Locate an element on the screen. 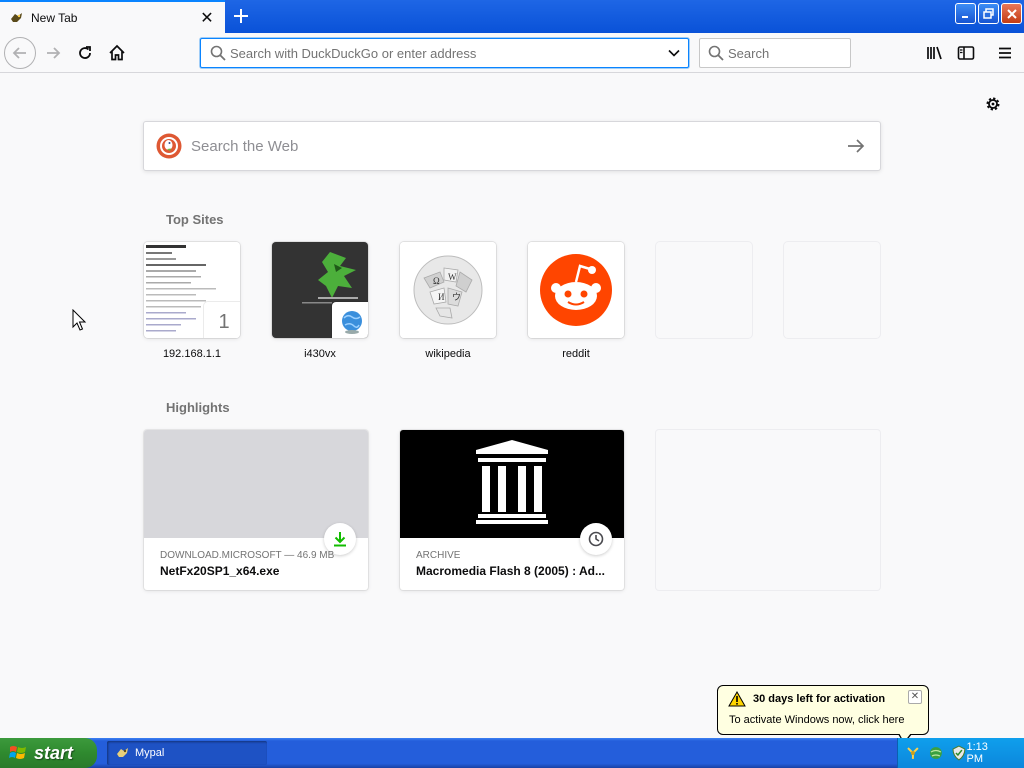  navigation-toolbar is located at coordinates (512, 53).